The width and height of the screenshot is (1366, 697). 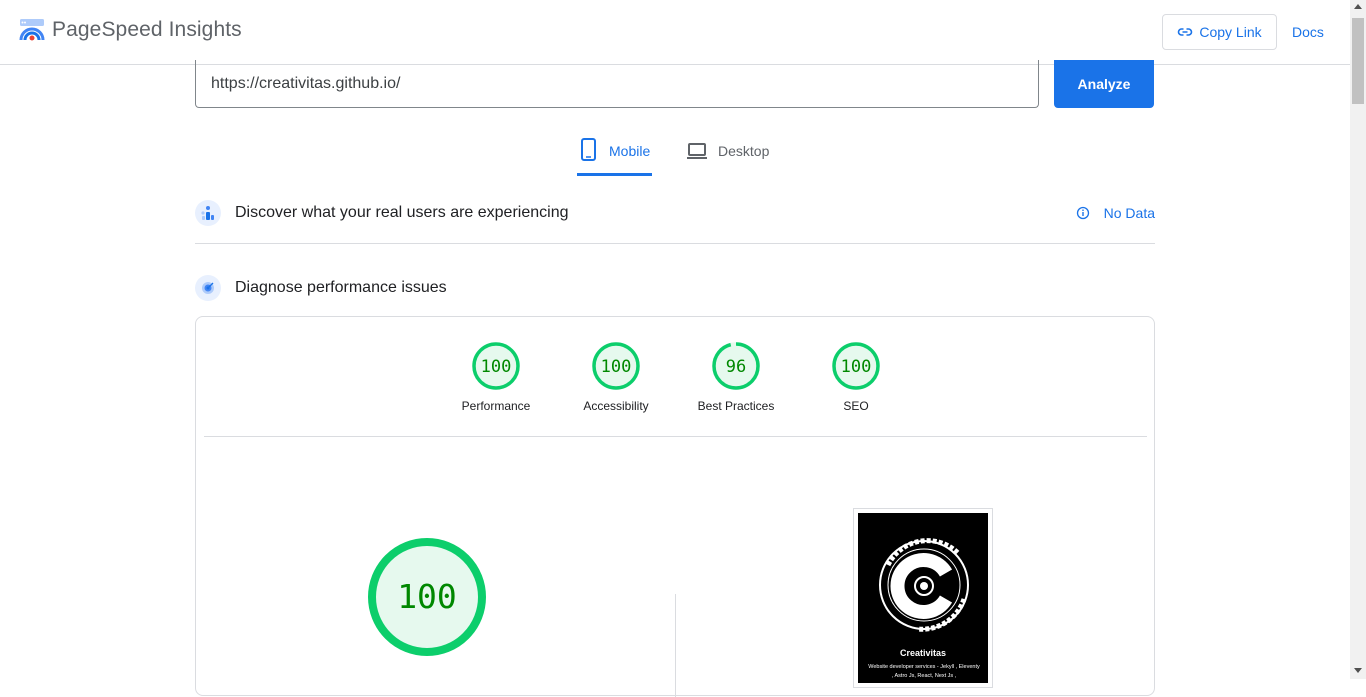 What do you see at coordinates (675, 645) in the screenshot?
I see `vertical-divider` at bounding box center [675, 645].